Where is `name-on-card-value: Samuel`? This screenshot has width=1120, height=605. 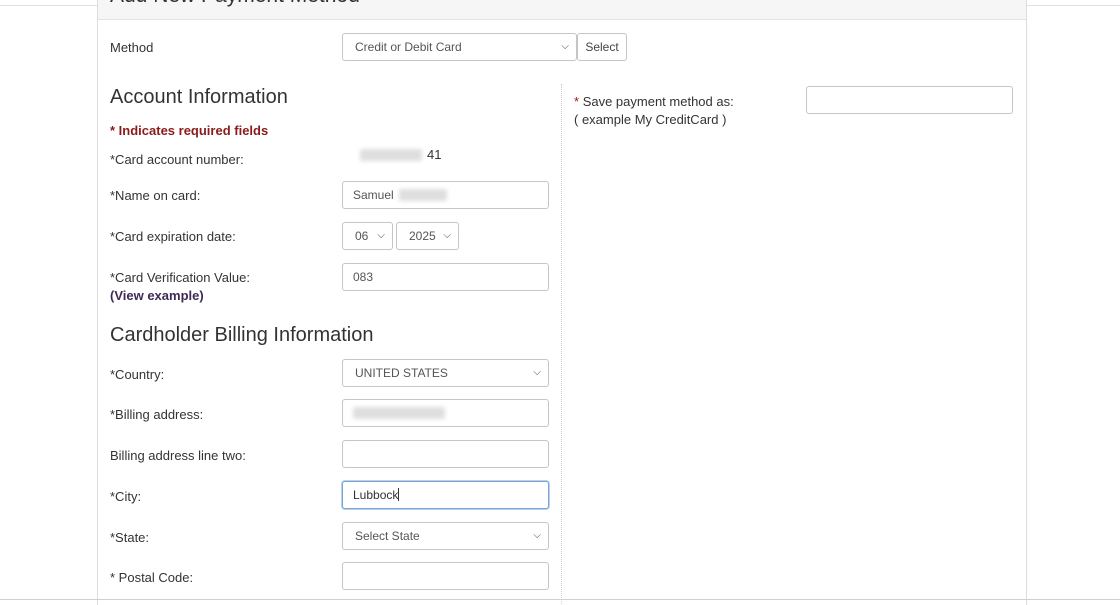 name-on-card-value: Samuel is located at coordinates (373, 195).